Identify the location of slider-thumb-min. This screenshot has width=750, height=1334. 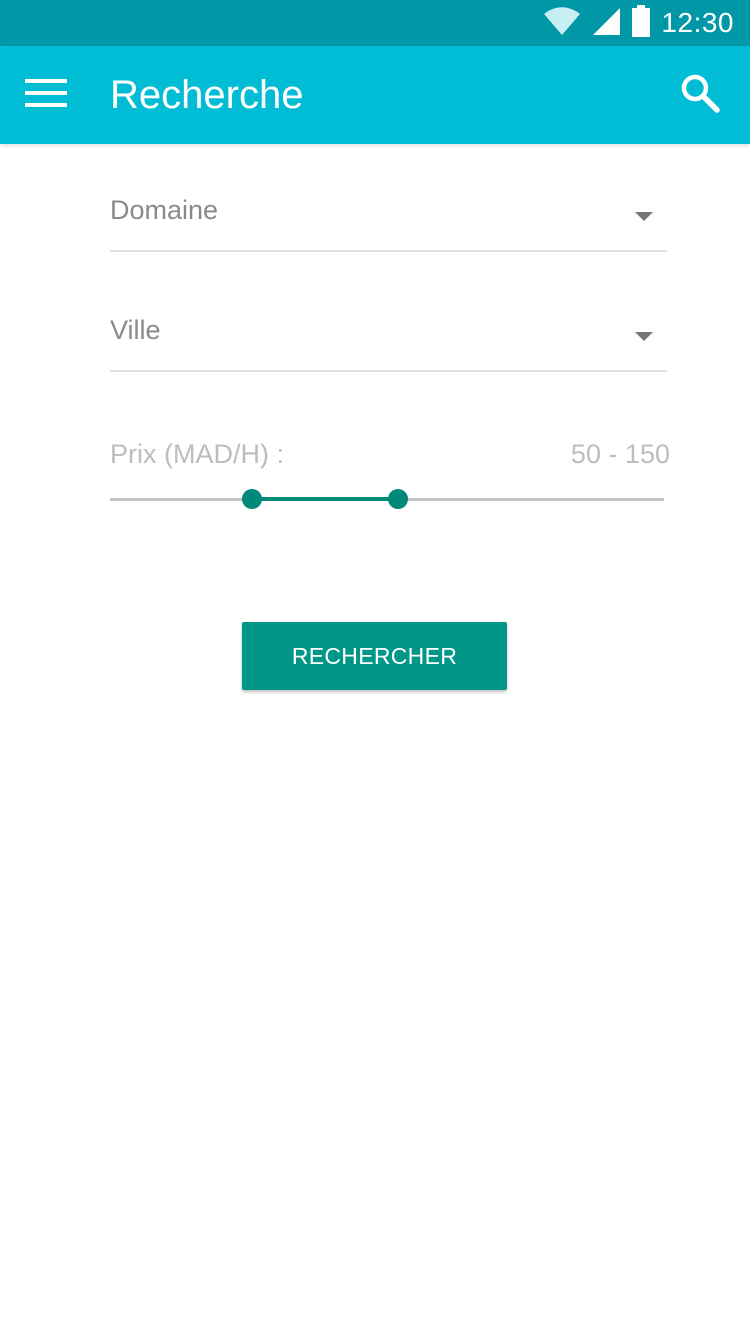
(252, 499).